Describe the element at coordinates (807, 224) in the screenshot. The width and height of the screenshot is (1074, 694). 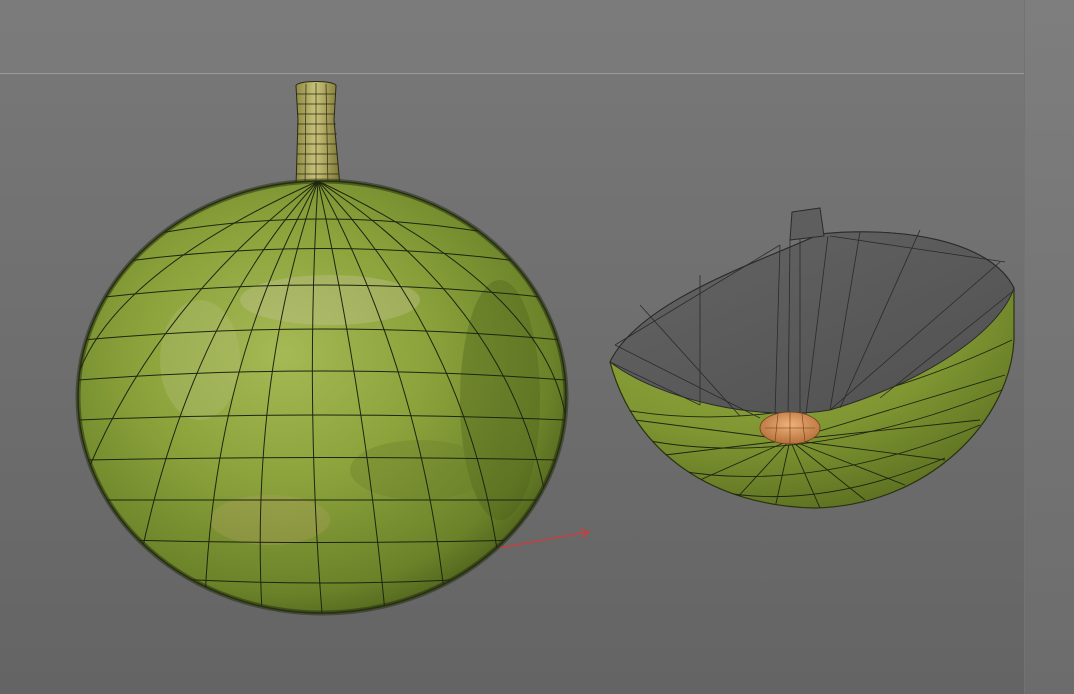
I see `half-fruit-stem` at that location.